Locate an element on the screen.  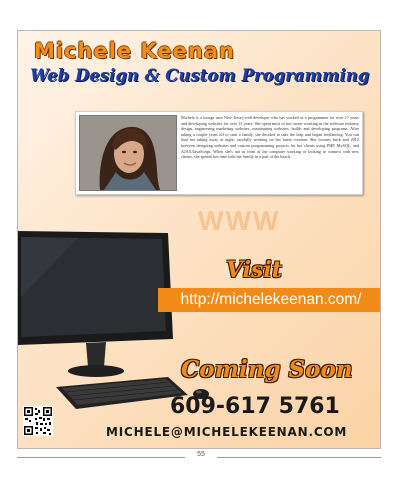
website-url: http://michelekeenan.com/ is located at coordinates (269, 300).